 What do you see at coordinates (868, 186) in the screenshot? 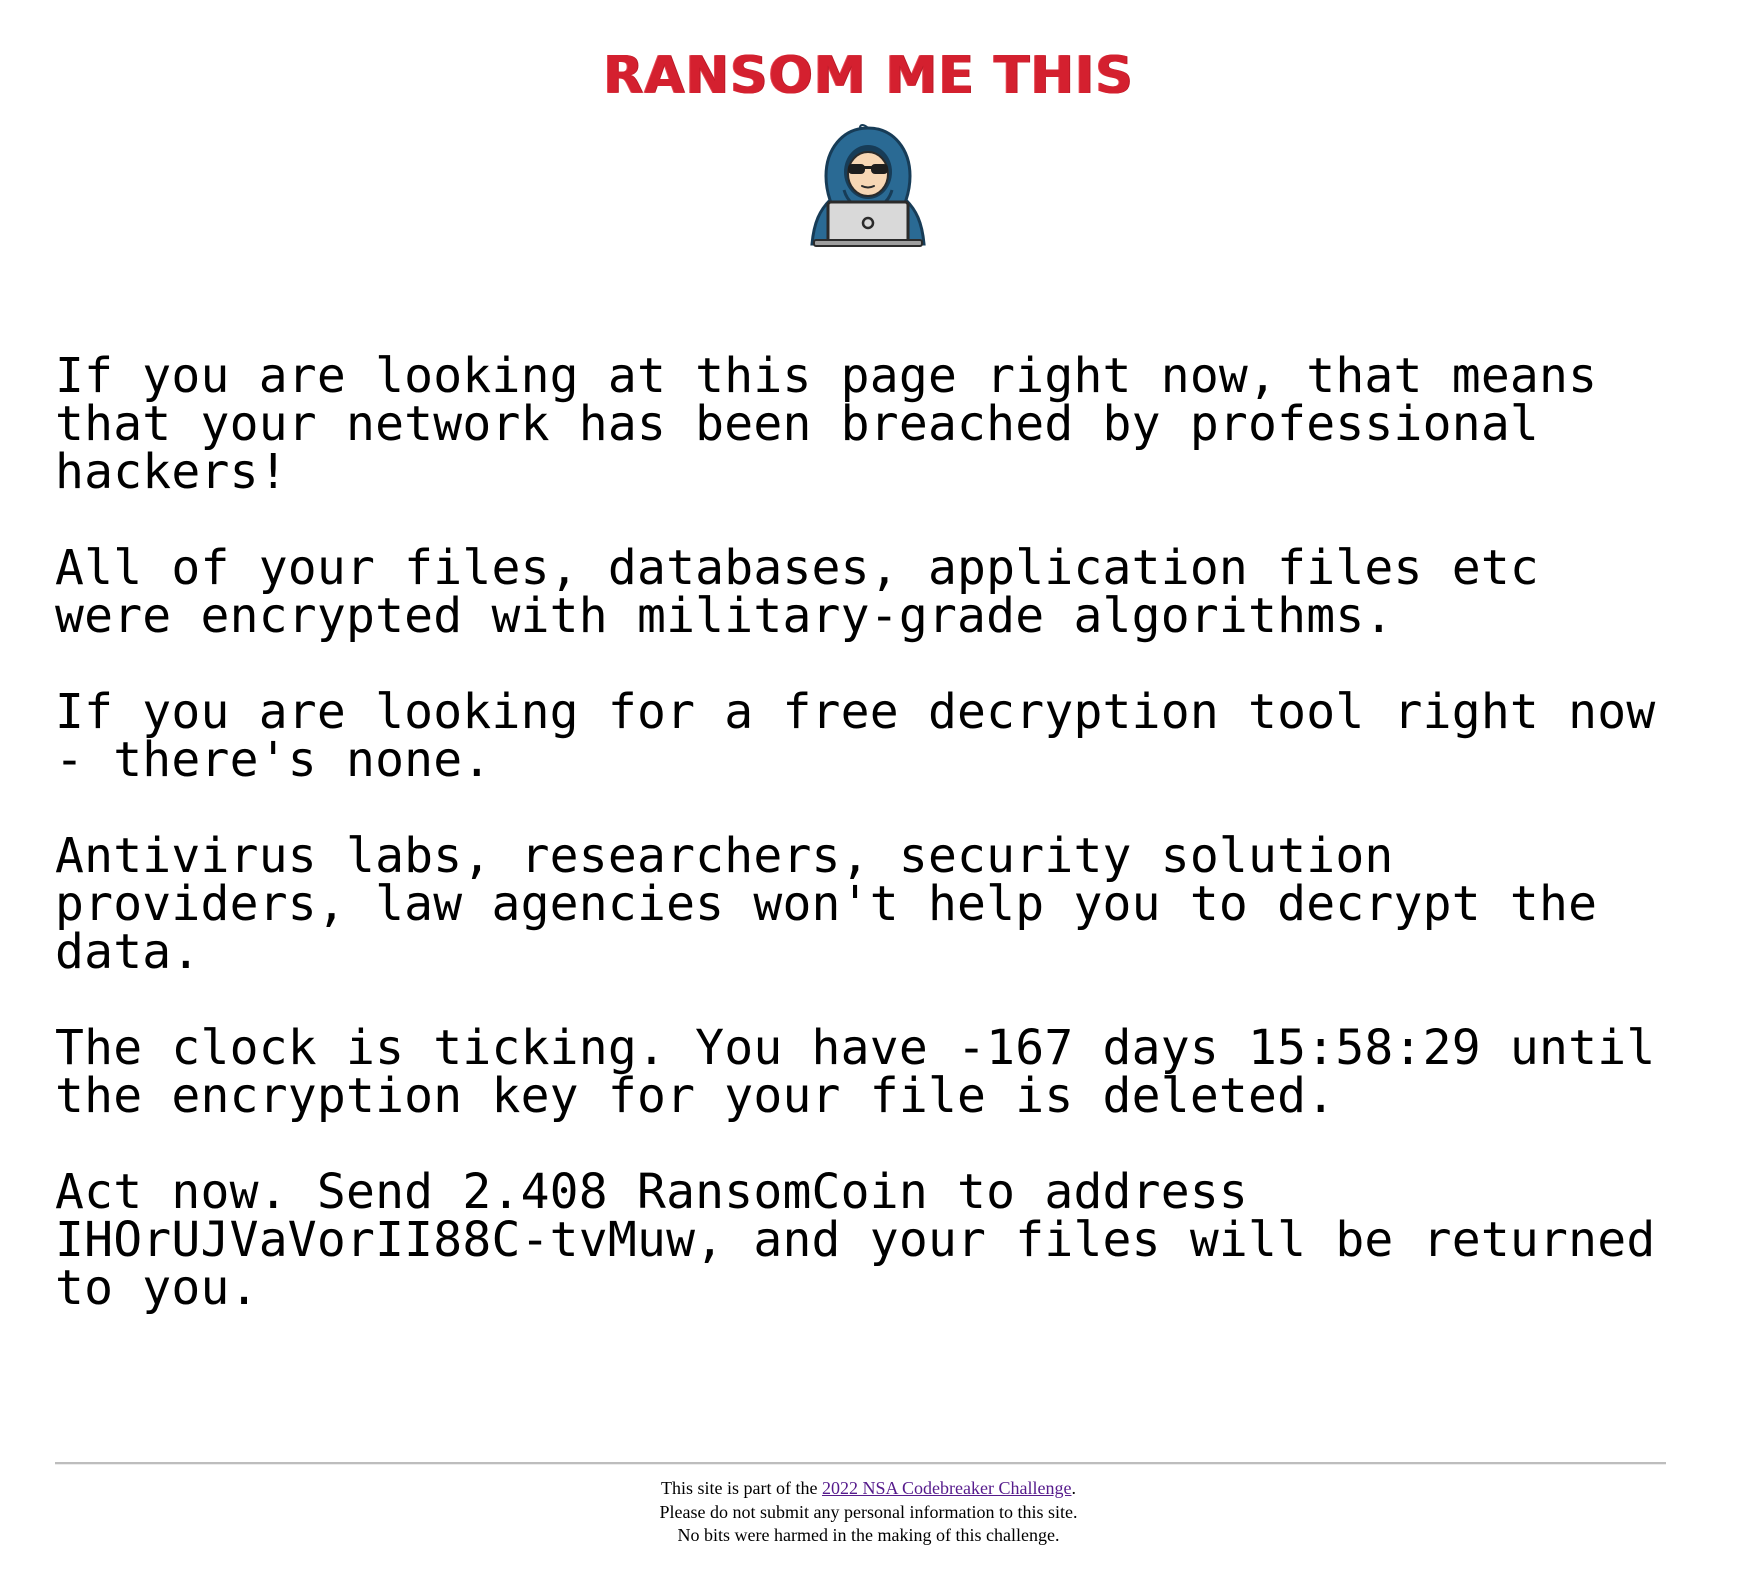
I see `hooded-hacker-with-laptop-icon` at bounding box center [868, 186].